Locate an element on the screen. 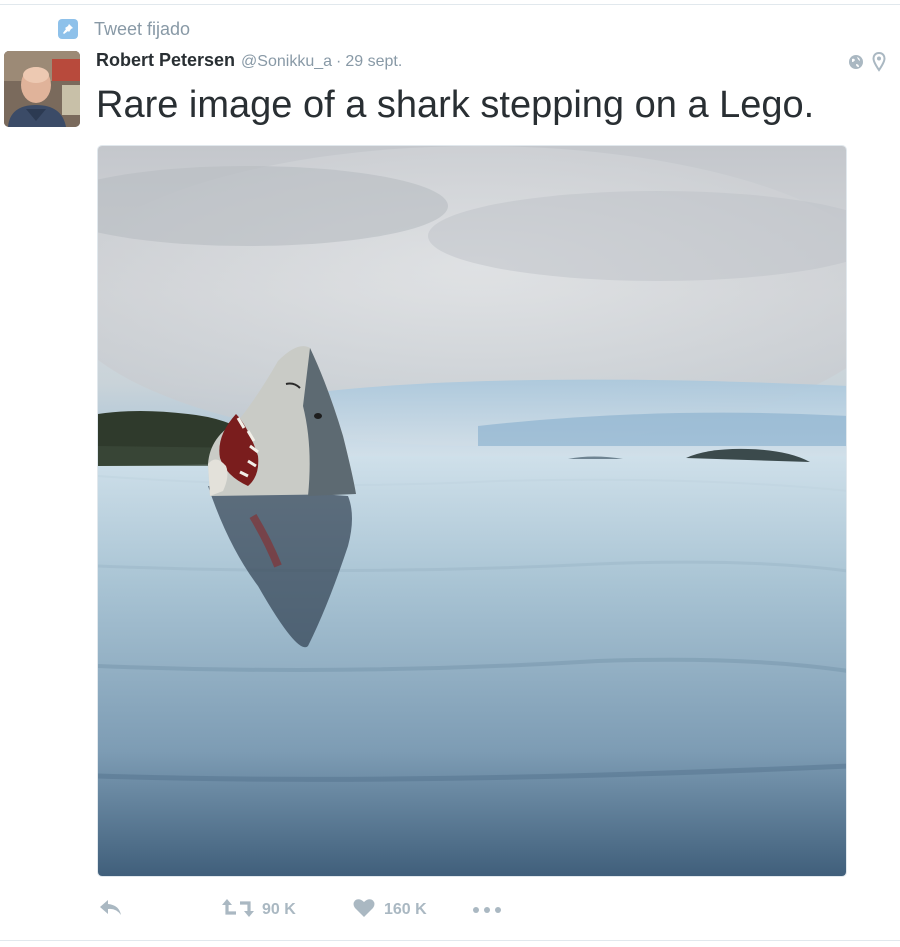 This screenshot has width=900, height=947. like-button: 160 K is located at coordinates (389, 910).